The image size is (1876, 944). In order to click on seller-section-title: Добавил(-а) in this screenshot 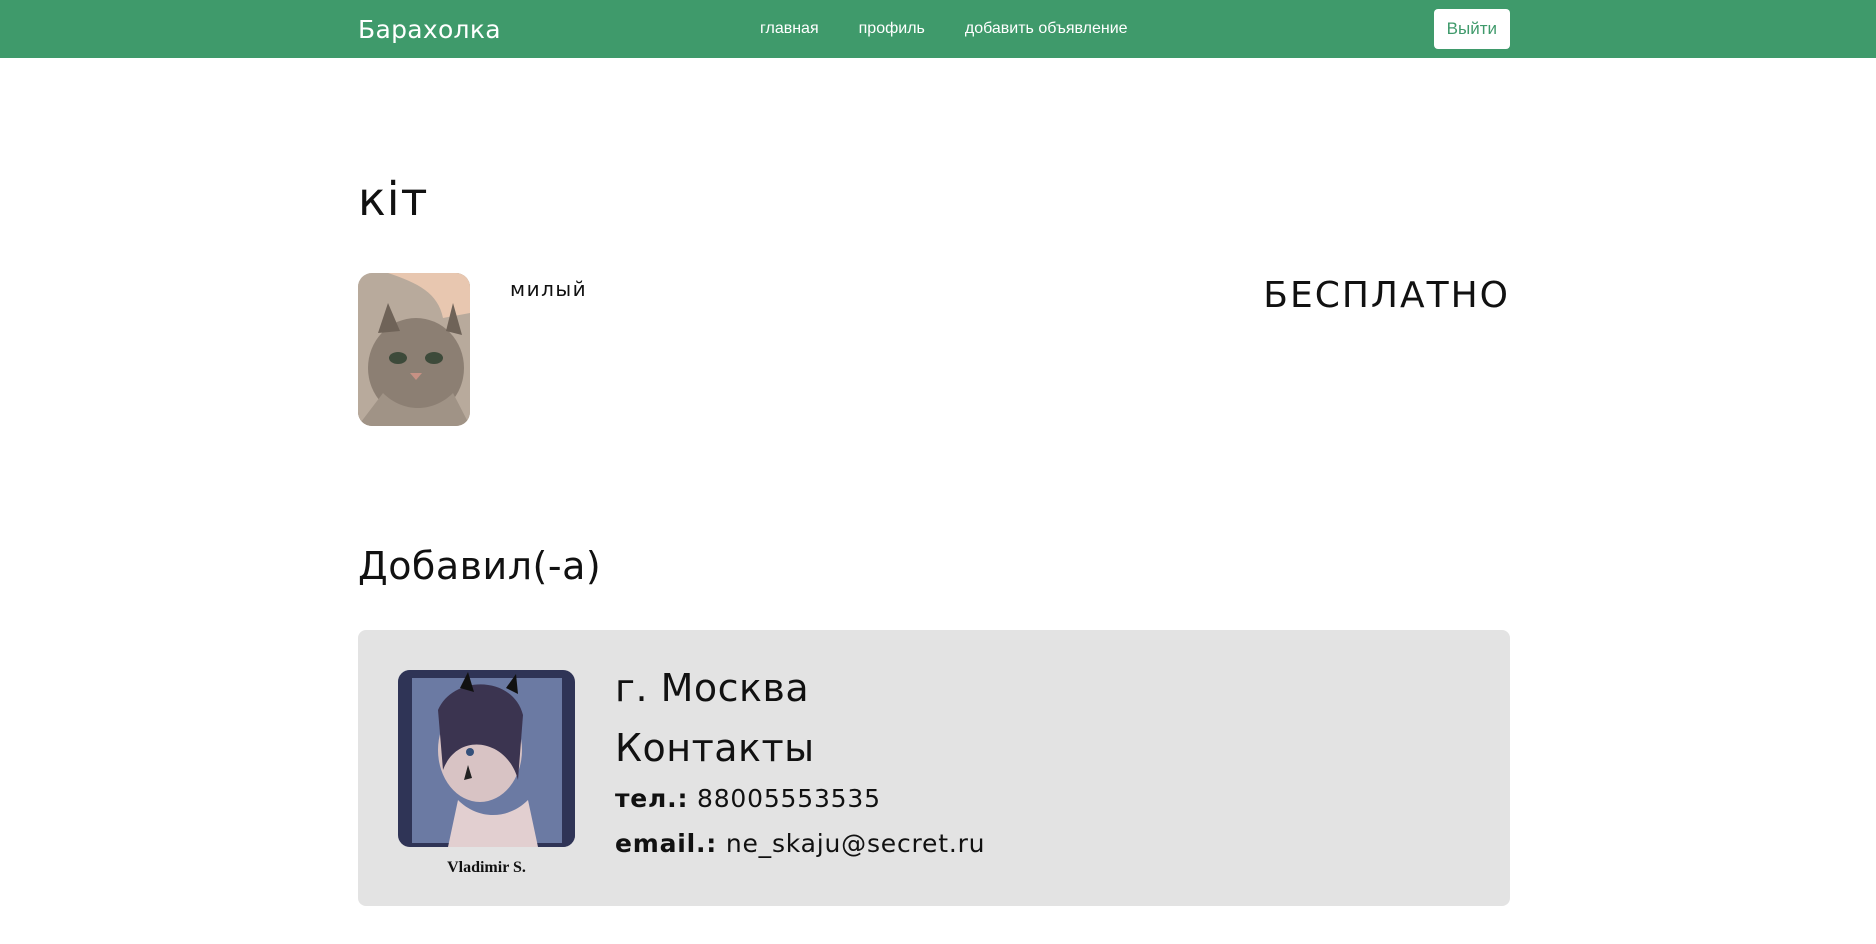, I will do `click(480, 566)`.